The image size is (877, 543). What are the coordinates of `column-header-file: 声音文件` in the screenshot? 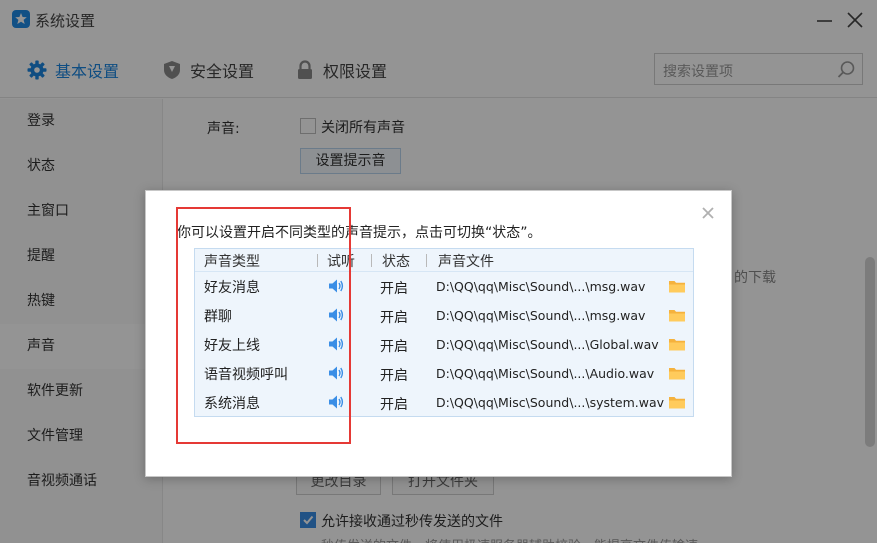 It's located at (466, 262).